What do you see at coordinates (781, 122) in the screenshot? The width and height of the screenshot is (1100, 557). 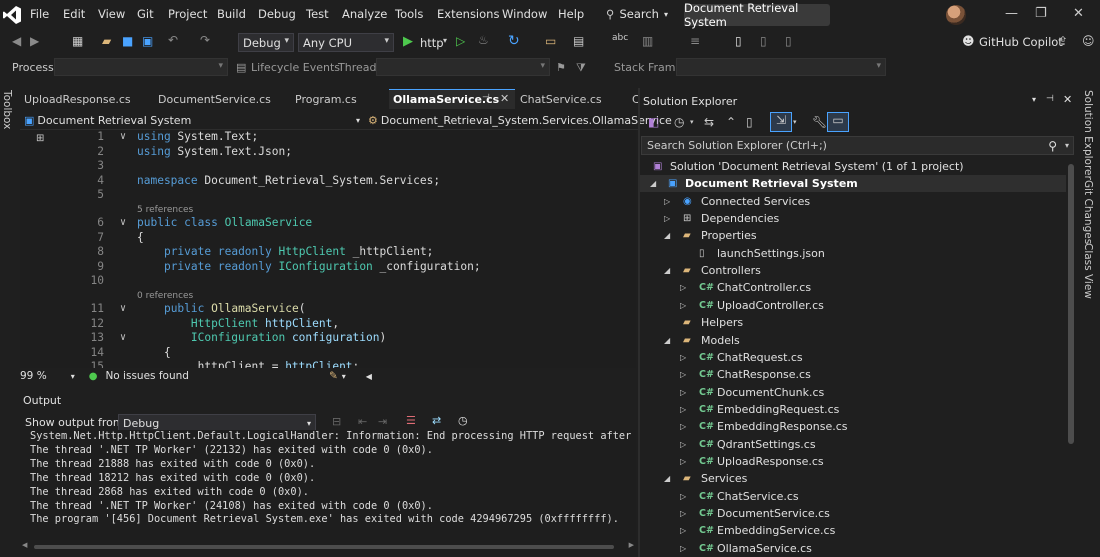 I see `active-document-icon: ⇲` at bounding box center [781, 122].